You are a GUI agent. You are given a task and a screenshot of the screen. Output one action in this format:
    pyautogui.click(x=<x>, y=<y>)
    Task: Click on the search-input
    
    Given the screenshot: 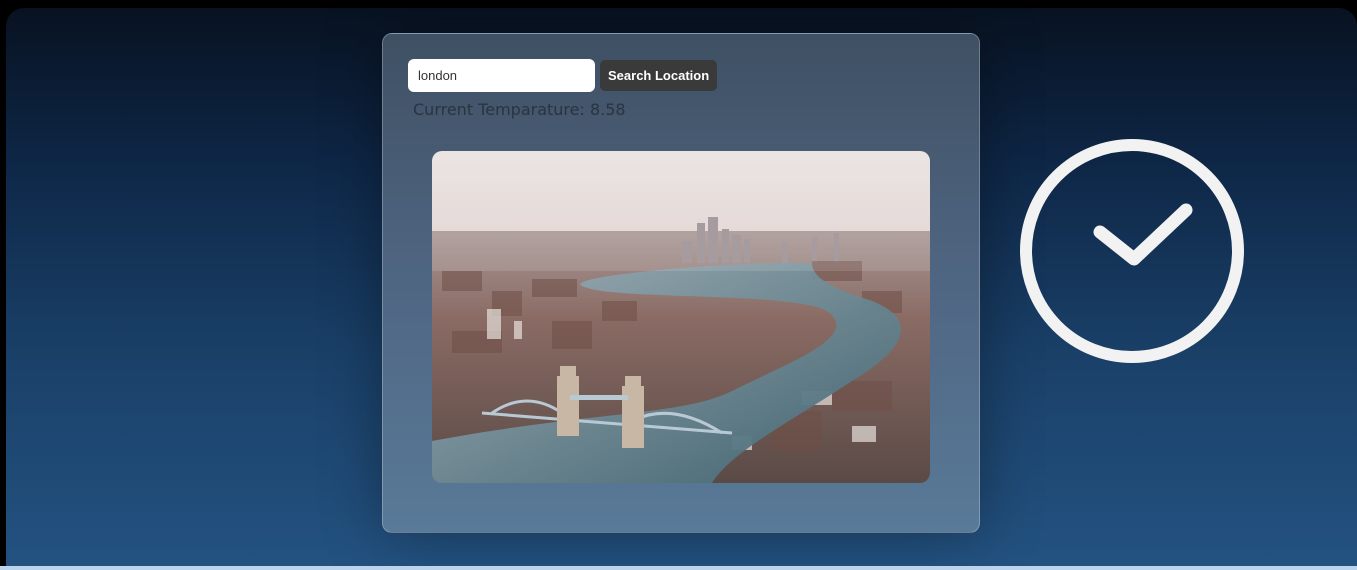 What is the action you would take?
    pyautogui.click(x=501, y=75)
    